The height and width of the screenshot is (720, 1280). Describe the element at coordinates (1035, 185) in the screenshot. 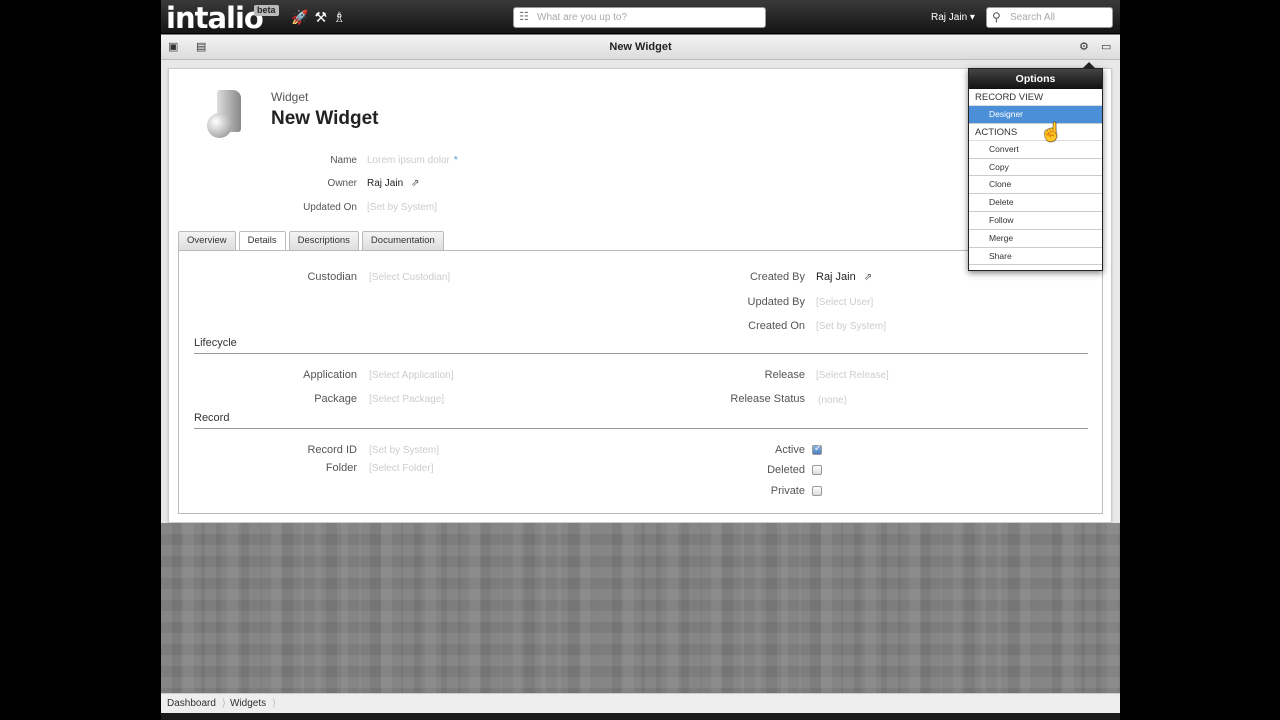

I see `menu-item-clone: Clone` at that location.